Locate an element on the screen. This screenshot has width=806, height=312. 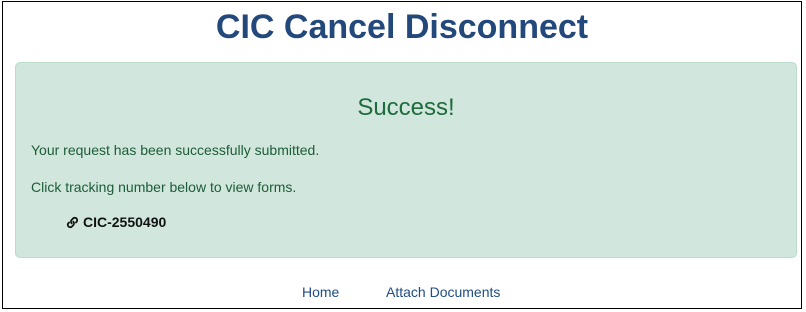
footer-nav: Home Attach Documents is located at coordinates (402, 293).